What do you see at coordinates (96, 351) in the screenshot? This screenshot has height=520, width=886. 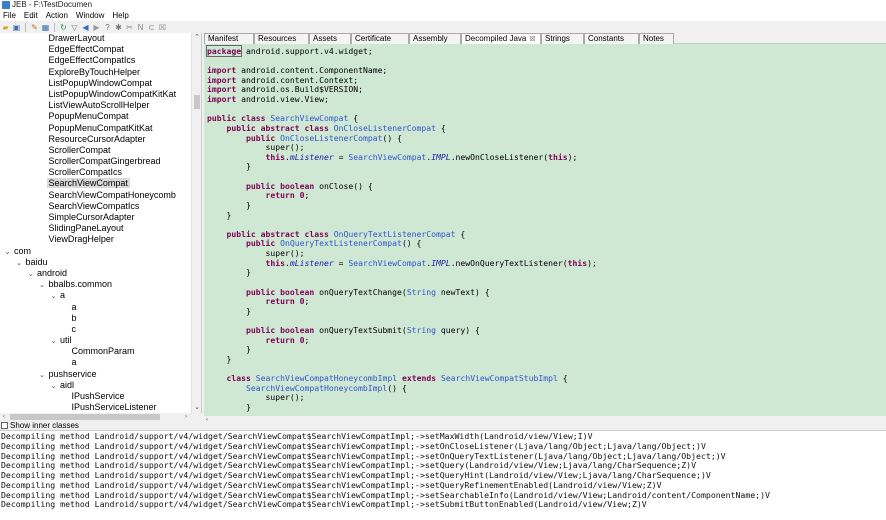 I see `tree-item: CommonParam` at bounding box center [96, 351].